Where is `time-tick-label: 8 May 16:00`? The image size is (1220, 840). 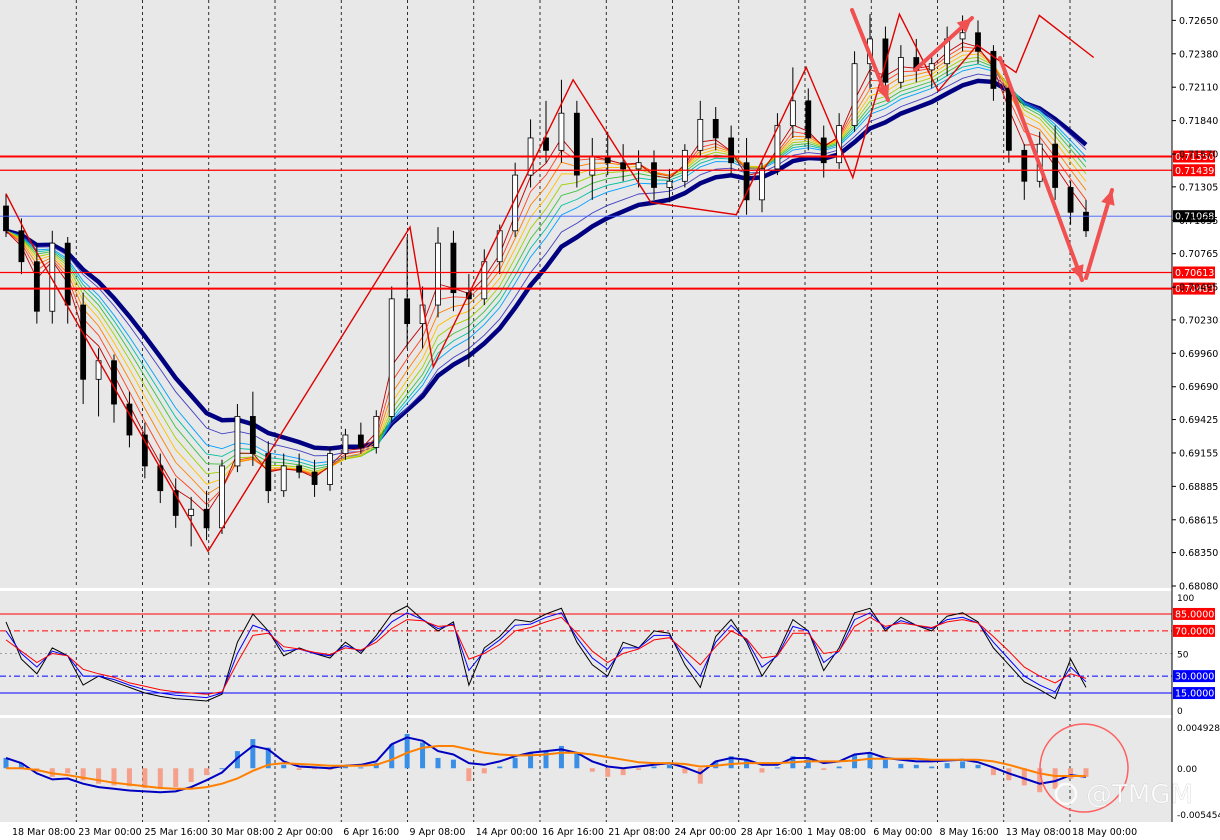
time-tick-label: 8 May 16:00 is located at coordinates (969, 832).